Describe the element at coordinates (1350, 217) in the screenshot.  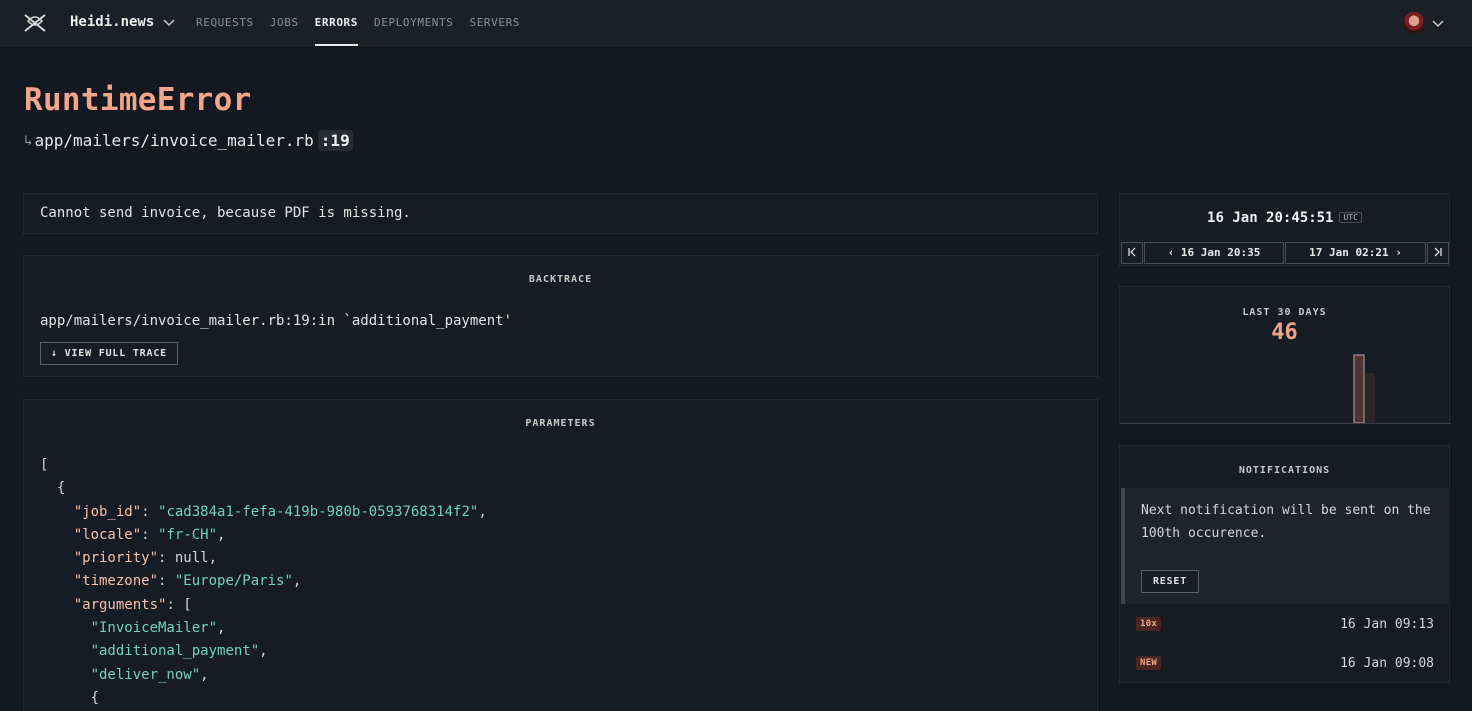
I see `timezone-badge: UTC` at that location.